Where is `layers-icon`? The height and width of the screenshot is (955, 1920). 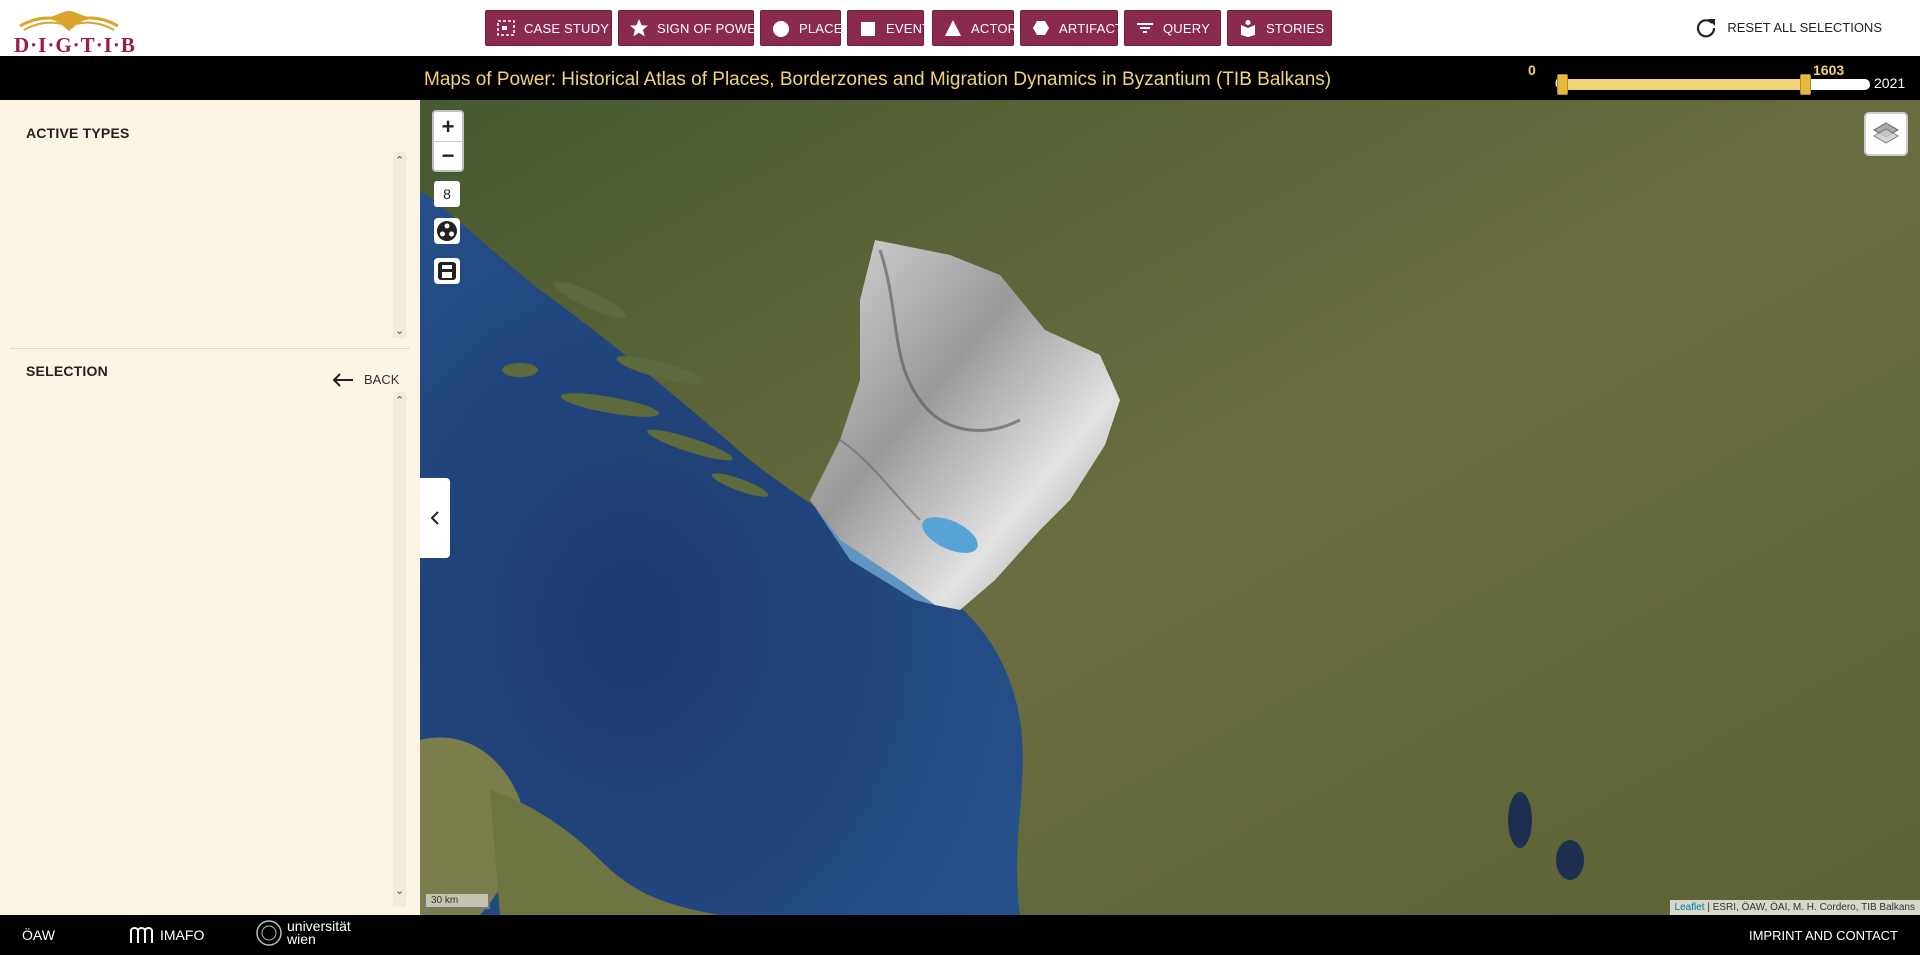 layers-icon is located at coordinates (1886, 133).